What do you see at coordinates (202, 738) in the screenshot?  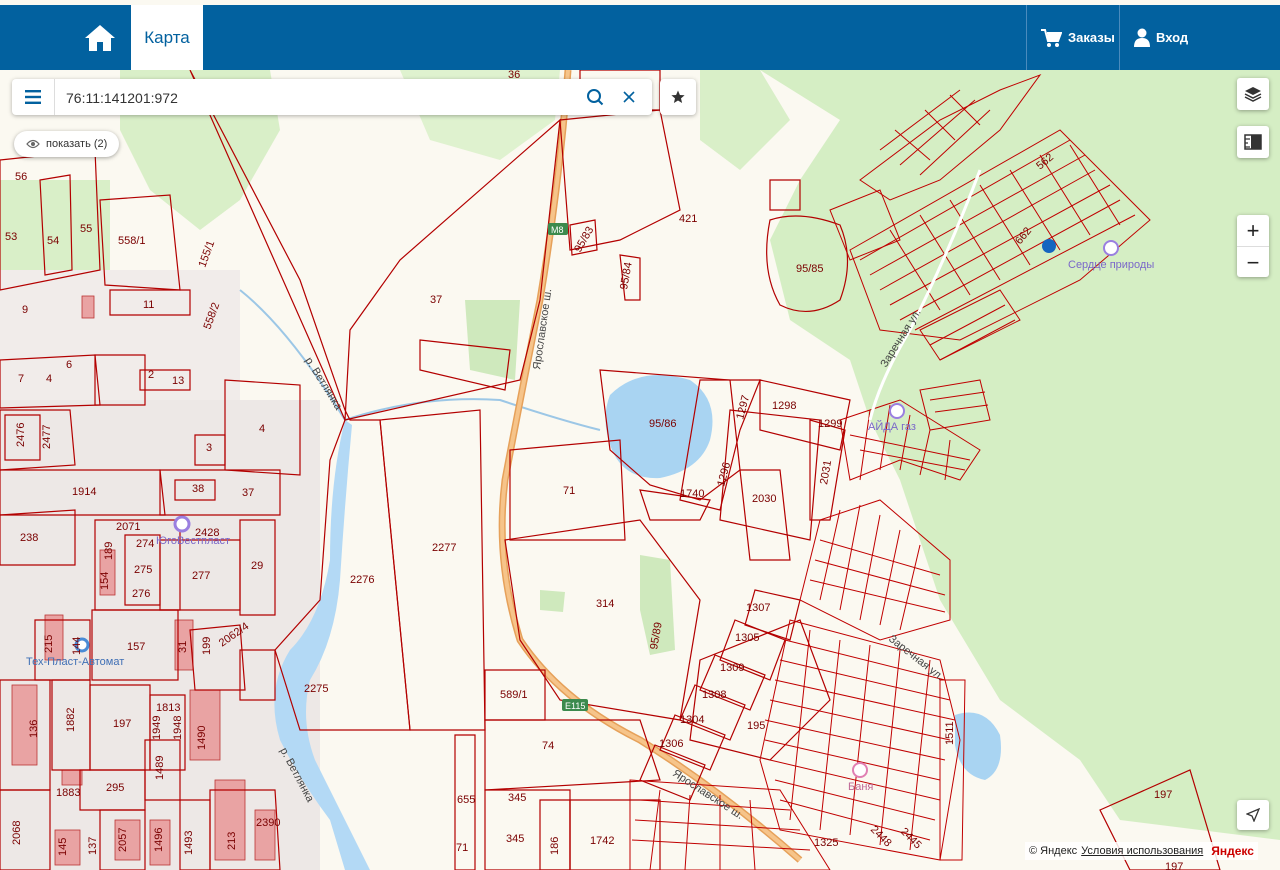 I see `parcel-label: 1490` at bounding box center [202, 738].